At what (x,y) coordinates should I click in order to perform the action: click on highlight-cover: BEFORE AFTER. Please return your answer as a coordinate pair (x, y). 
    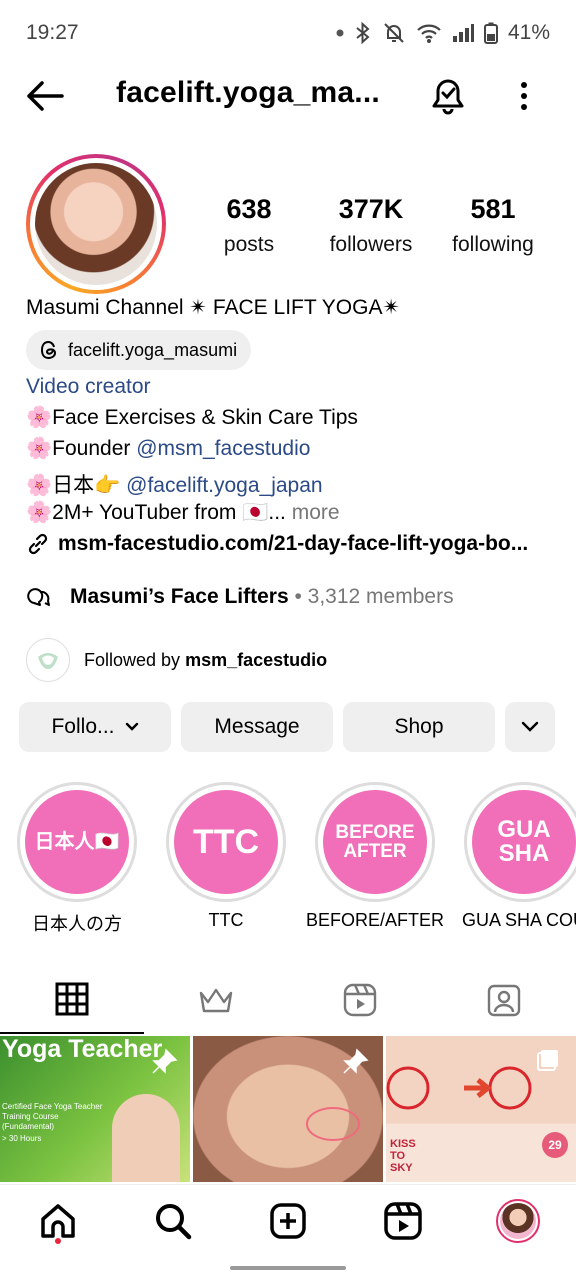
    Looking at the image, I should click on (375, 842).